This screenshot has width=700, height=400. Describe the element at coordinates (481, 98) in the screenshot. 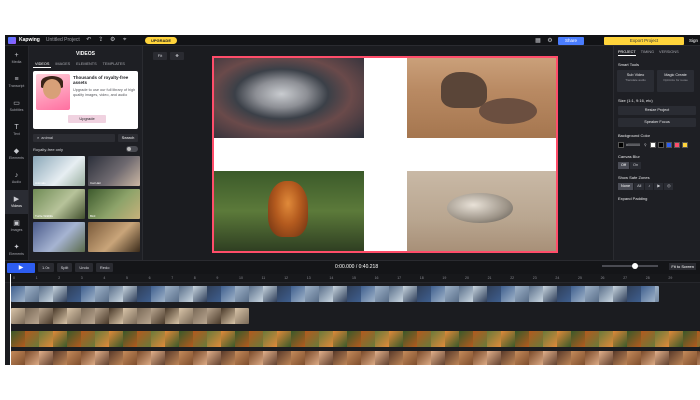

I see `clip-elephants` at that location.